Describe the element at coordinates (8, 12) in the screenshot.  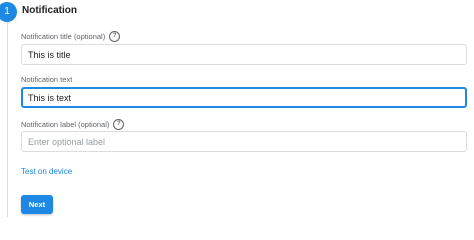
I see `step-number-badge: 1` at that location.